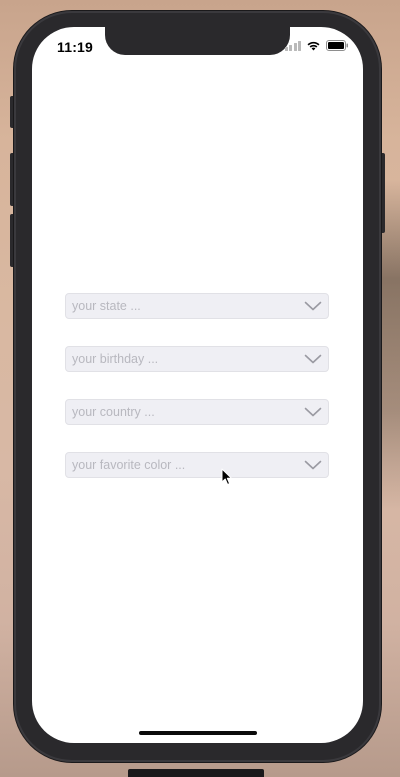 The image size is (400, 777). What do you see at coordinates (197, 41) in the screenshot?
I see `notch` at bounding box center [197, 41].